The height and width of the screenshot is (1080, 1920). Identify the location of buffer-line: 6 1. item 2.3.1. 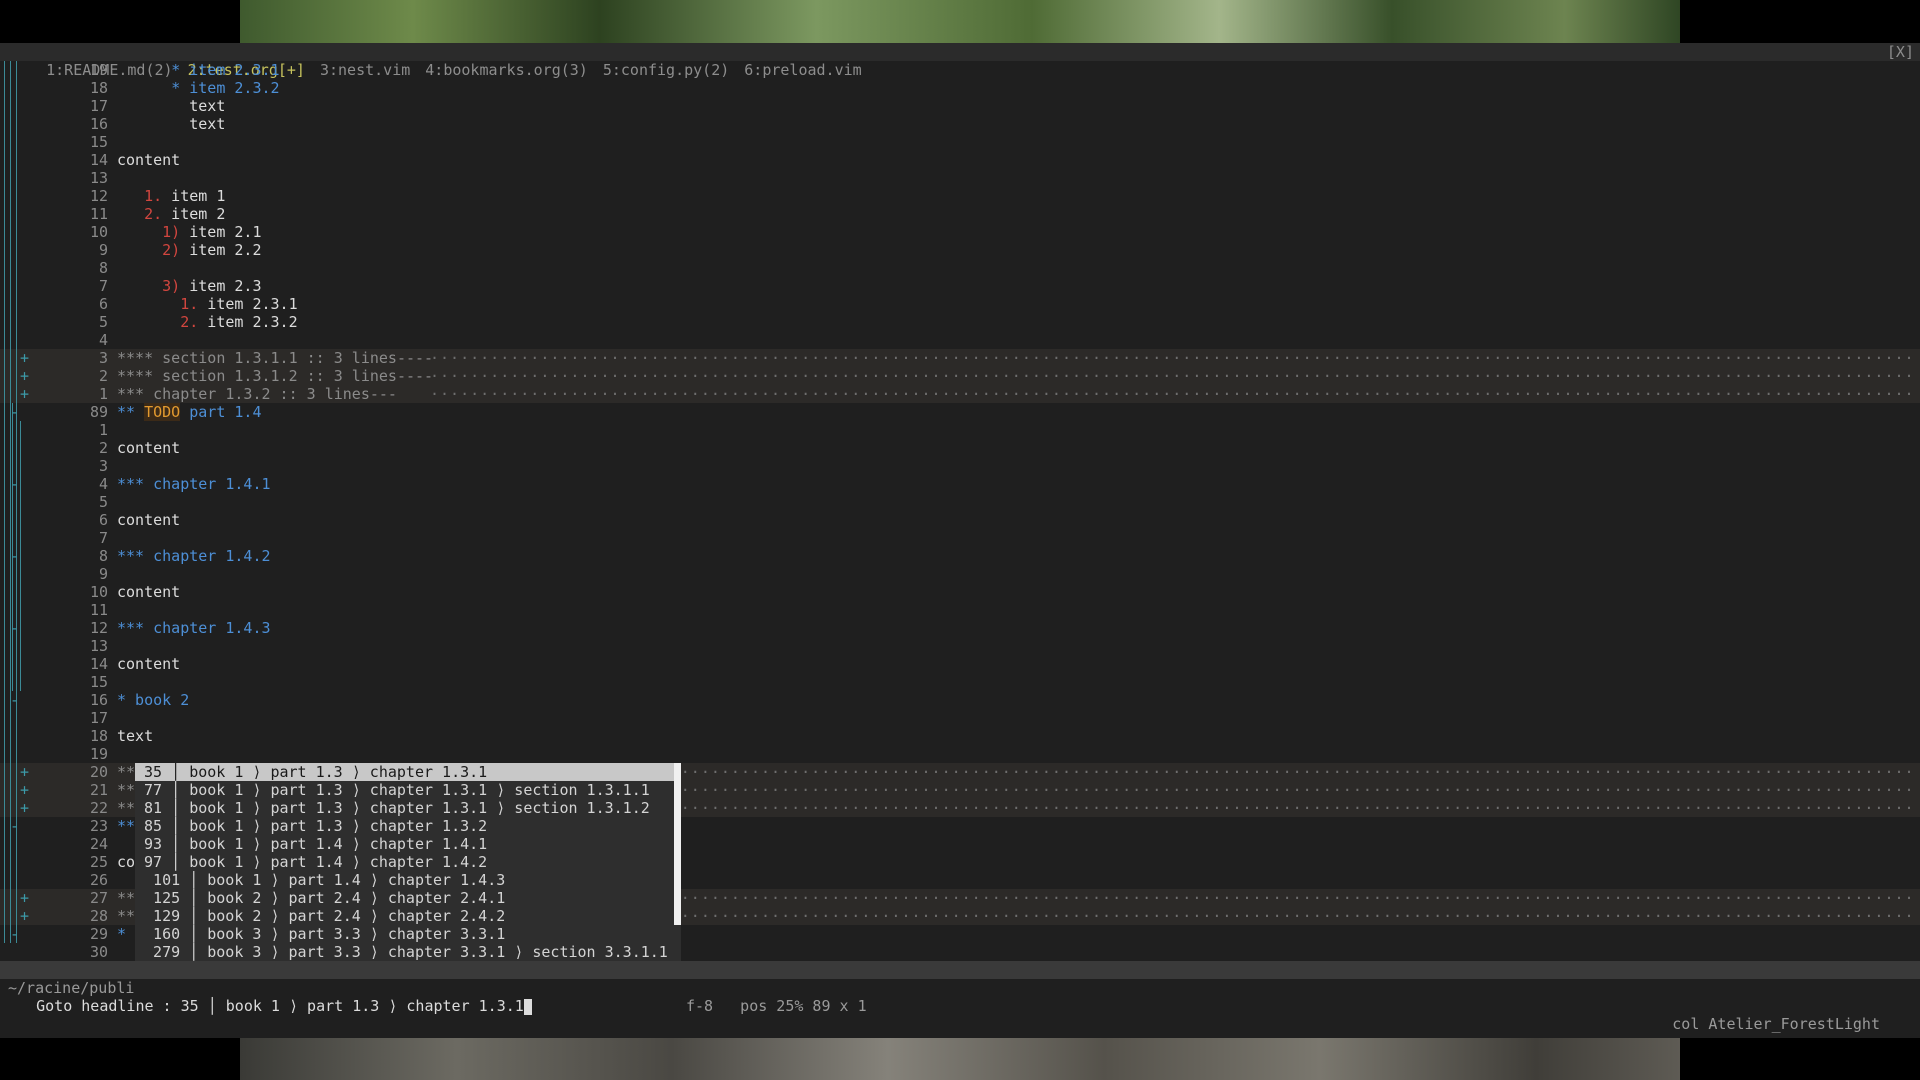
(960, 304).